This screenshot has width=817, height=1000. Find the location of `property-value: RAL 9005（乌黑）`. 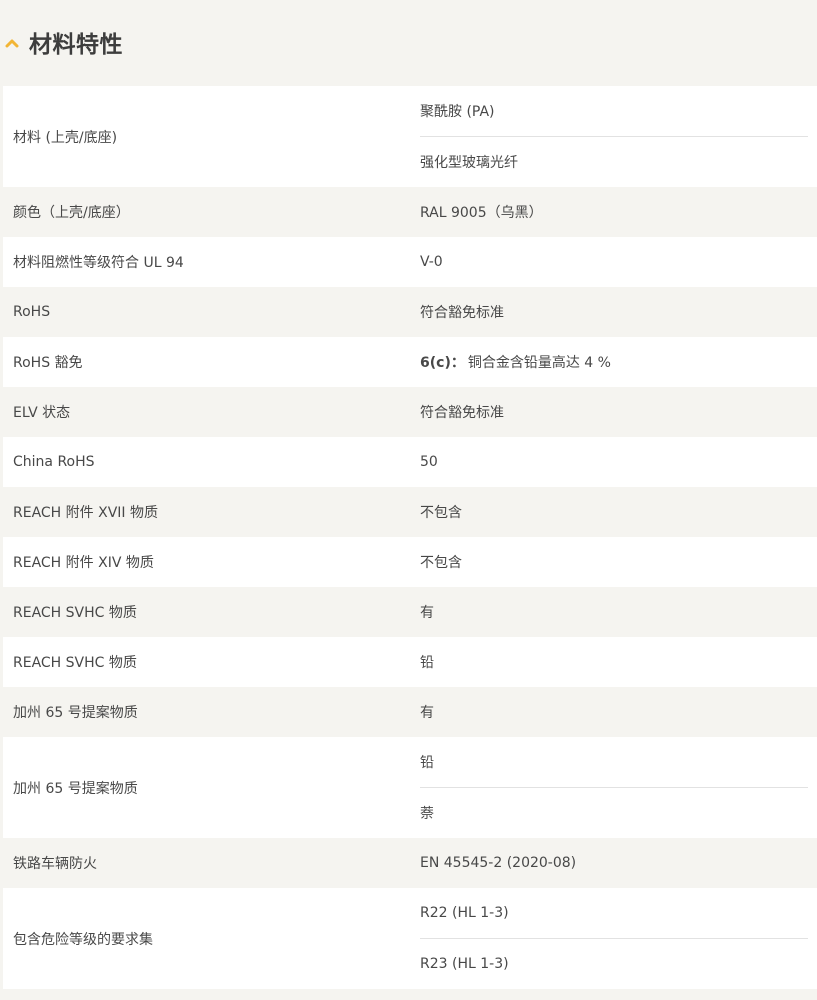

property-value: RAL 9005（乌黑） is located at coordinates (481, 213).